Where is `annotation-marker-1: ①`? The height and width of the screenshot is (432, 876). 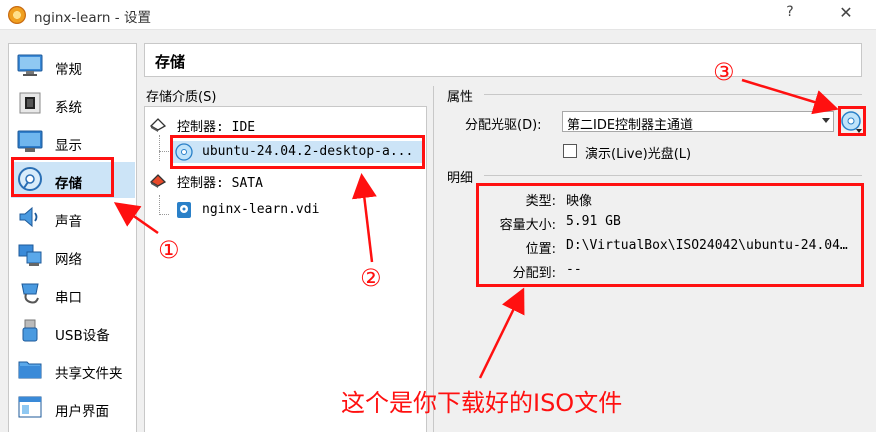 annotation-marker-1: ① is located at coordinates (169, 250).